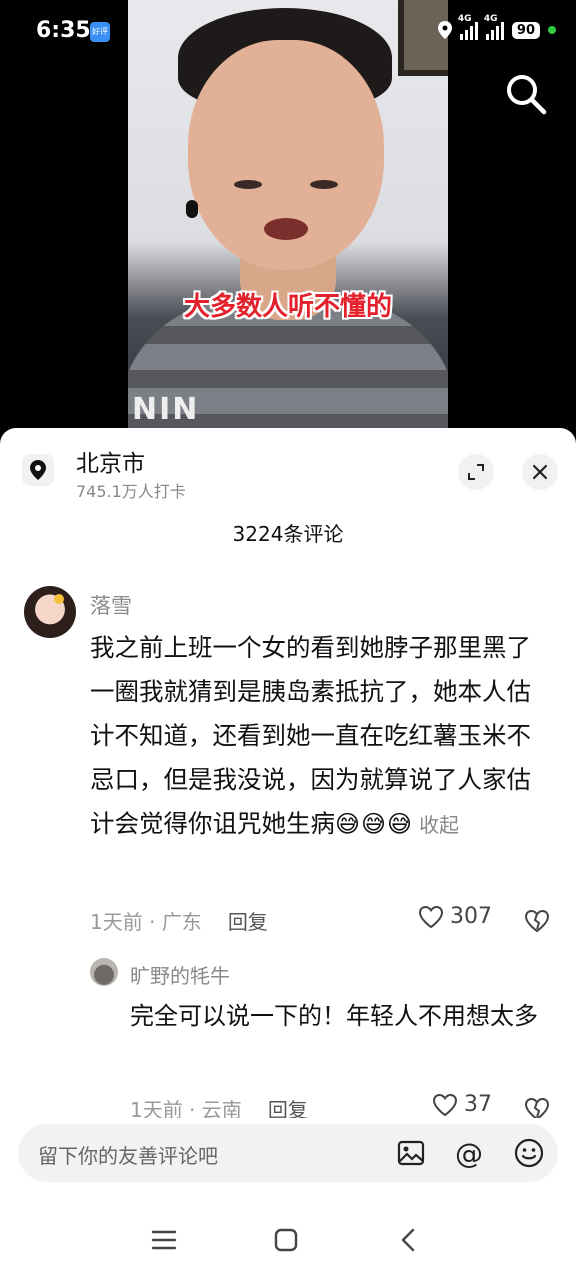 Image resolution: width=576 pixels, height=1280 pixels. I want to click on image-button, so click(411, 1153).